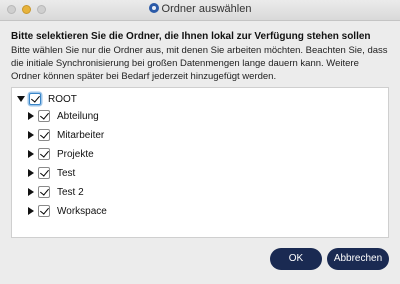 The height and width of the screenshot is (284, 400). What do you see at coordinates (82, 211) in the screenshot?
I see `tree-label-folder: Workspace` at bounding box center [82, 211].